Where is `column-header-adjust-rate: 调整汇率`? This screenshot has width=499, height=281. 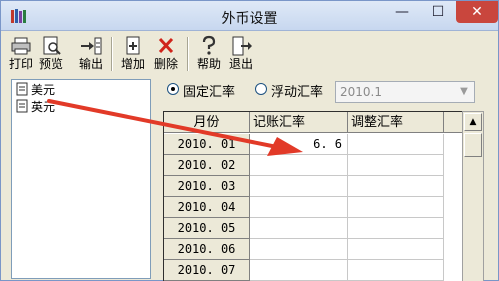
column-header-adjust-rate: 调整汇率 is located at coordinates (396, 122).